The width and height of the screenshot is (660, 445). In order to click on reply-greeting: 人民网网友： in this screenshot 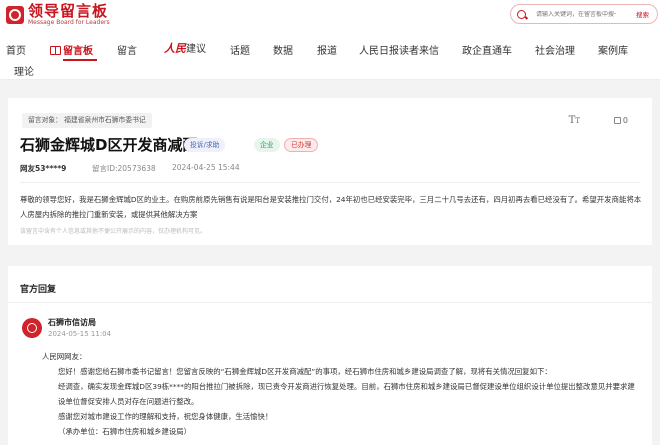, I will do `click(64, 356)`.